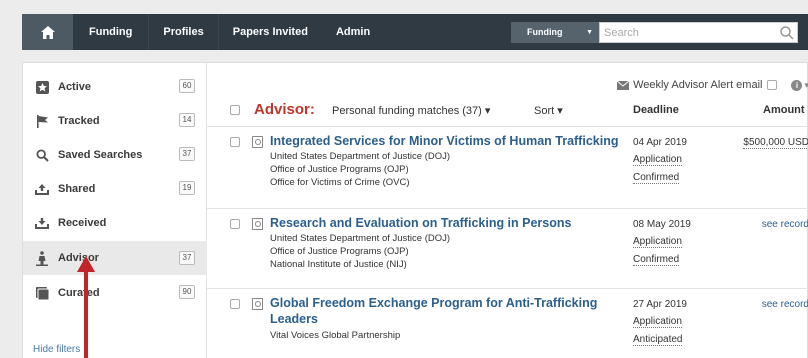  Describe the element at coordinates (658, 340) in the screenshot. I see `deadline-status: Anticipated` at that location.